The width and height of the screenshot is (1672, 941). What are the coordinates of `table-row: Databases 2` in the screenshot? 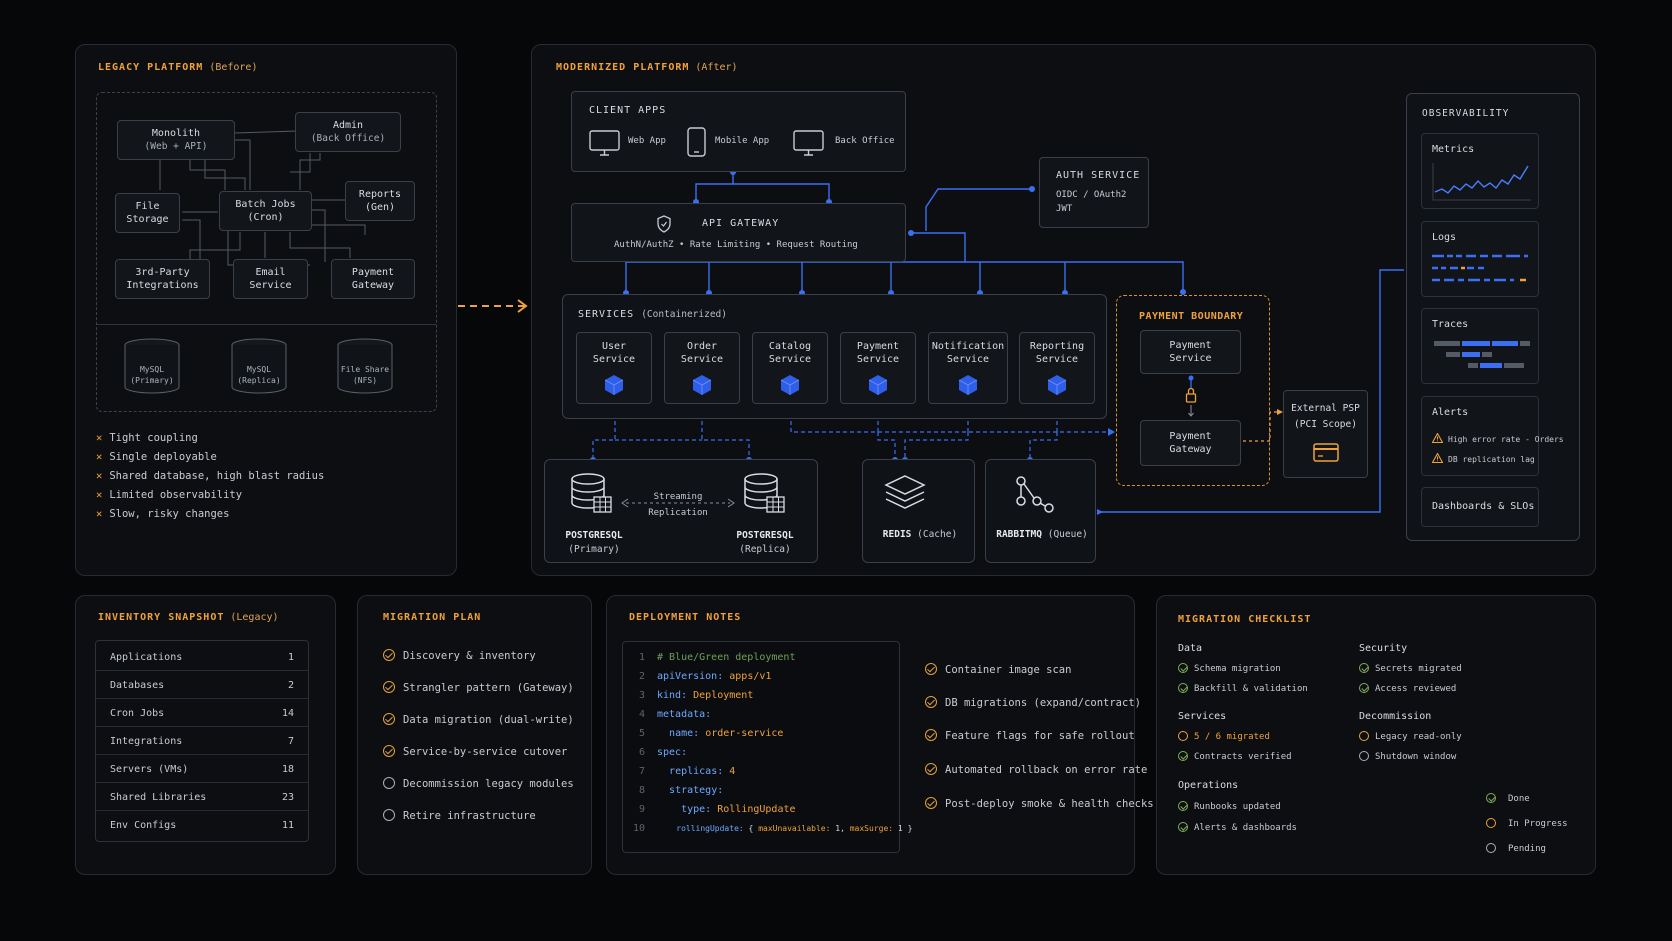 It's located at (202, 685).